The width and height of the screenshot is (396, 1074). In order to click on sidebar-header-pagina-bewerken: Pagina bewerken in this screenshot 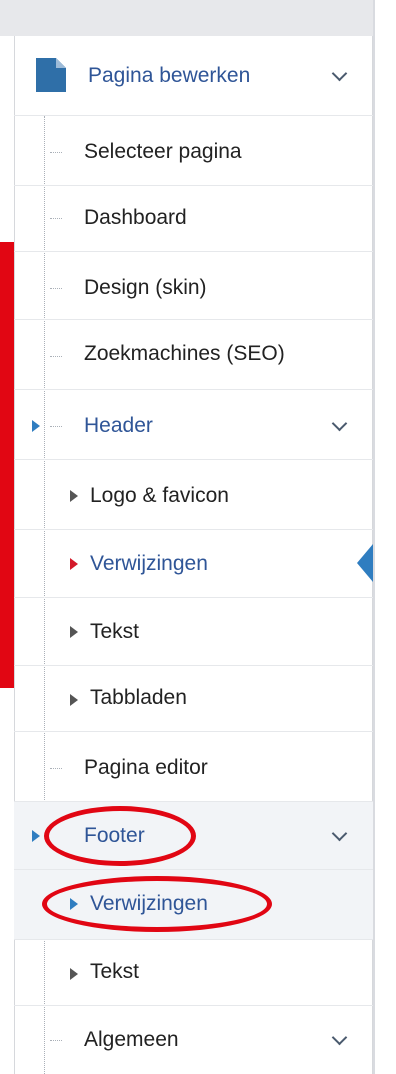, I will do `click(193, 78)`.